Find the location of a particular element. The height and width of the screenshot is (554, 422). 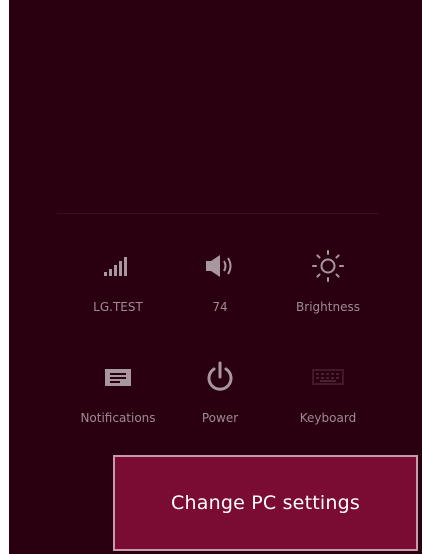

change-pc-settings-label: Change PC settings is located at coordinates (265, 503).